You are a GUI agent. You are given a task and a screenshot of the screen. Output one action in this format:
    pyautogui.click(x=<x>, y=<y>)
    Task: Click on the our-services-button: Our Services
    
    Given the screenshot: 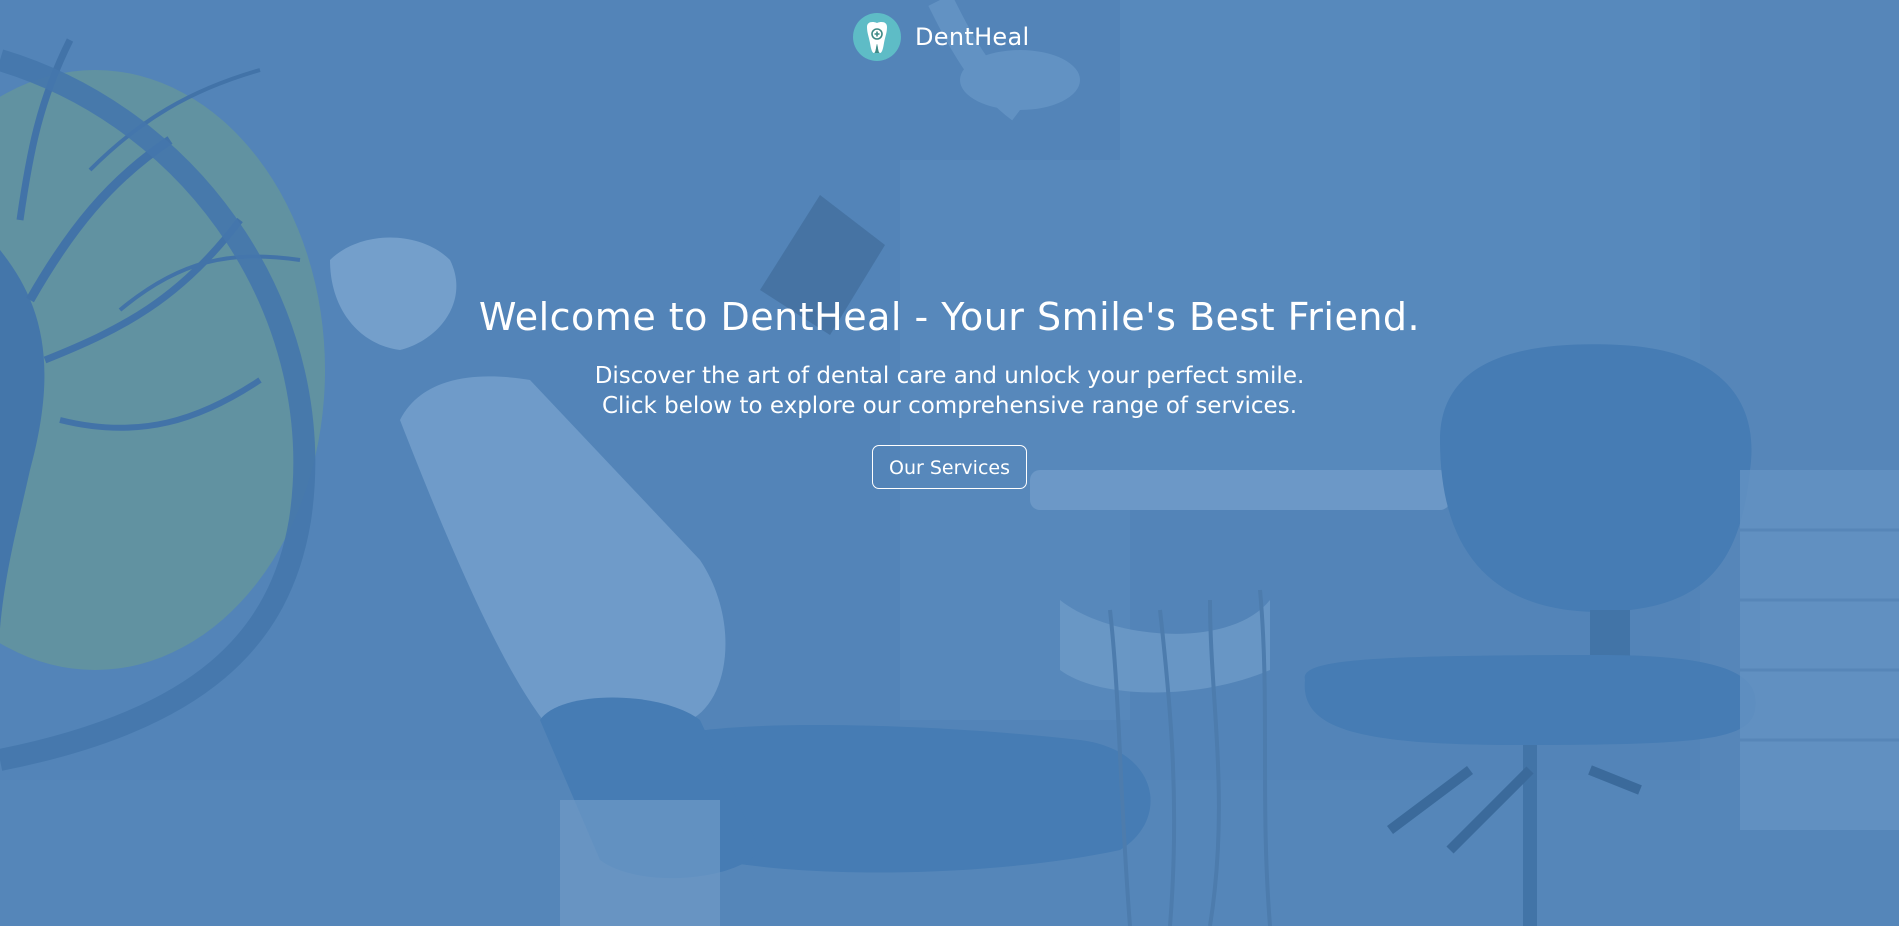 What is the action you would take?
    pyautogui.click(x=949, y=467)
    